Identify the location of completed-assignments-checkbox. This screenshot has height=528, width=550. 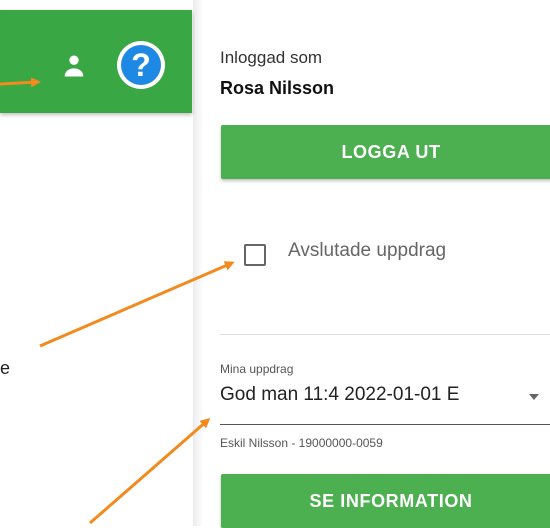
(255, 255).